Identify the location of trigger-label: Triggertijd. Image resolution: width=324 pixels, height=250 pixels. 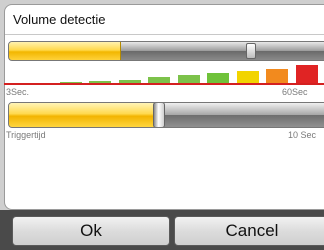
(26, 135).